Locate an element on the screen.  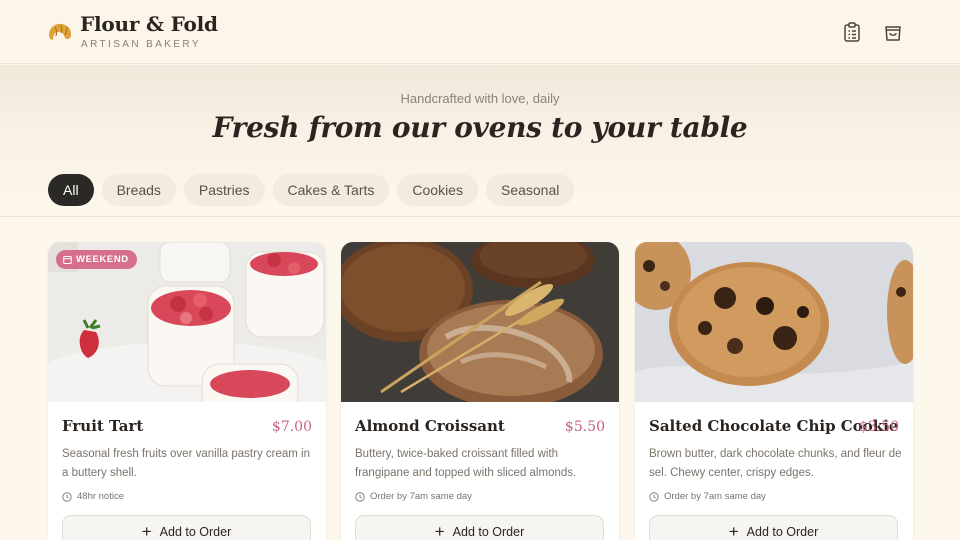
category-chip-pastries: Pastries is located at coordinates (224, 190).